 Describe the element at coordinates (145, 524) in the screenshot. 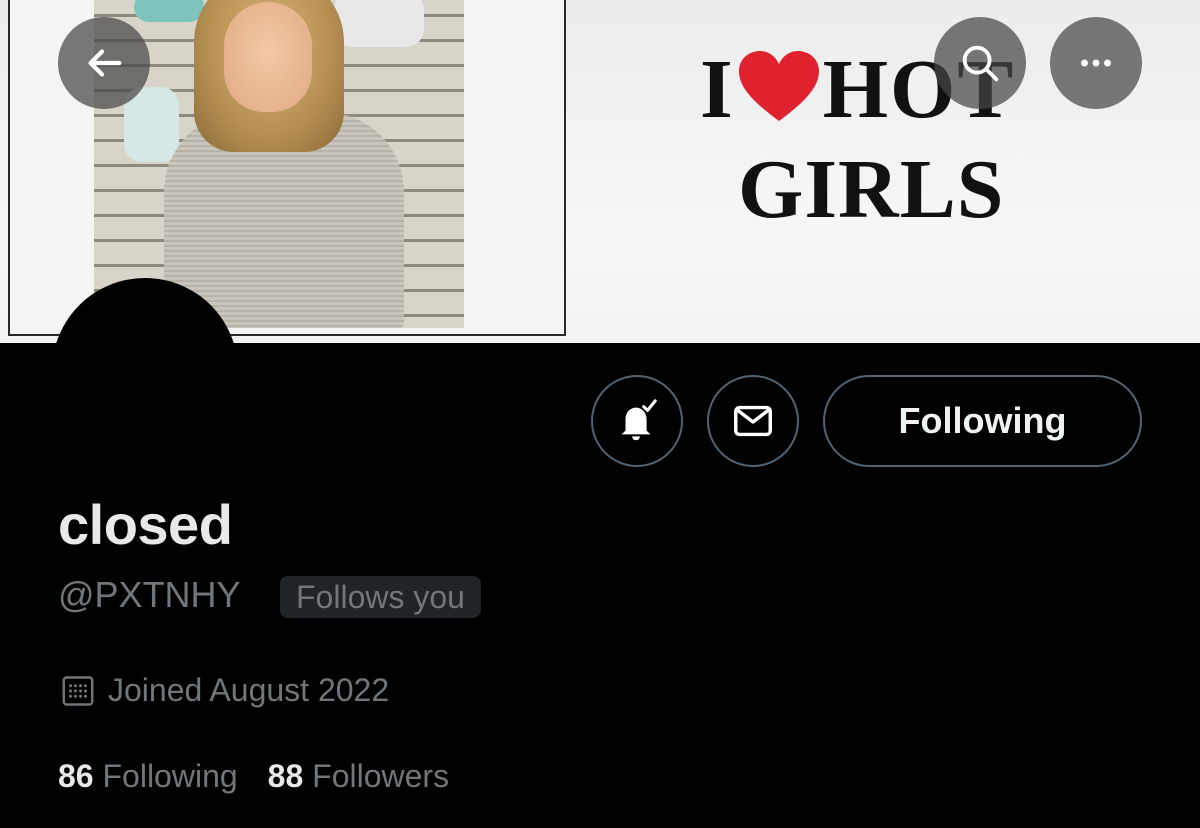

I see `display-name: closed` at that location.